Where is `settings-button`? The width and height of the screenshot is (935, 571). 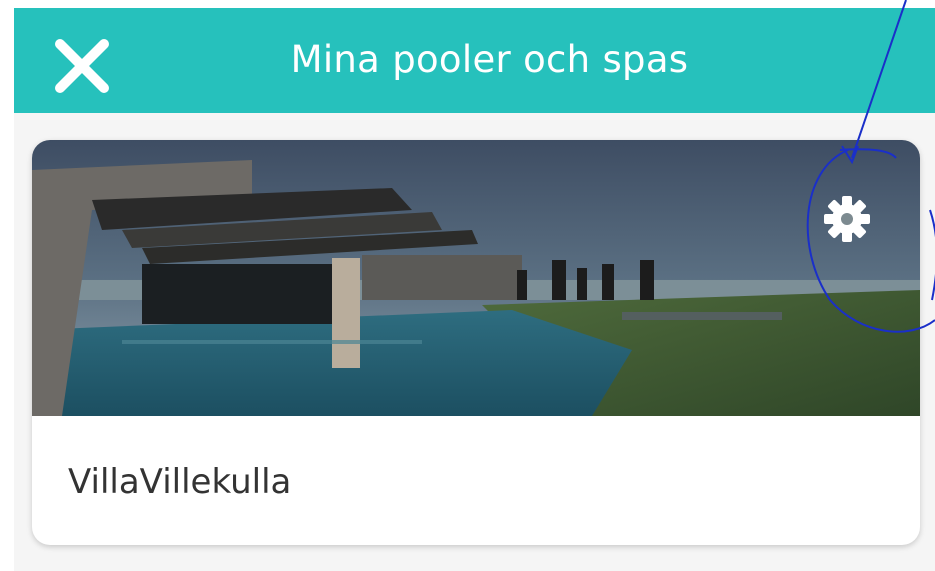
settings-button is located at coordinates (847, 219).